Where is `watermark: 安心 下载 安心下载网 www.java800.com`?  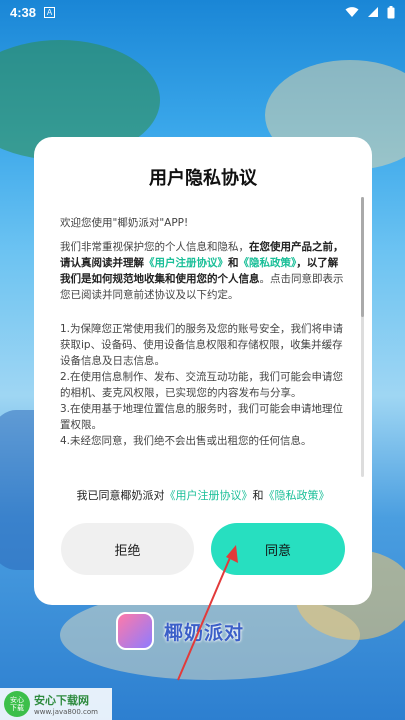
watermark: 安心 下载 安心下载网 www.java800.com is located at coordinates (56, 704).